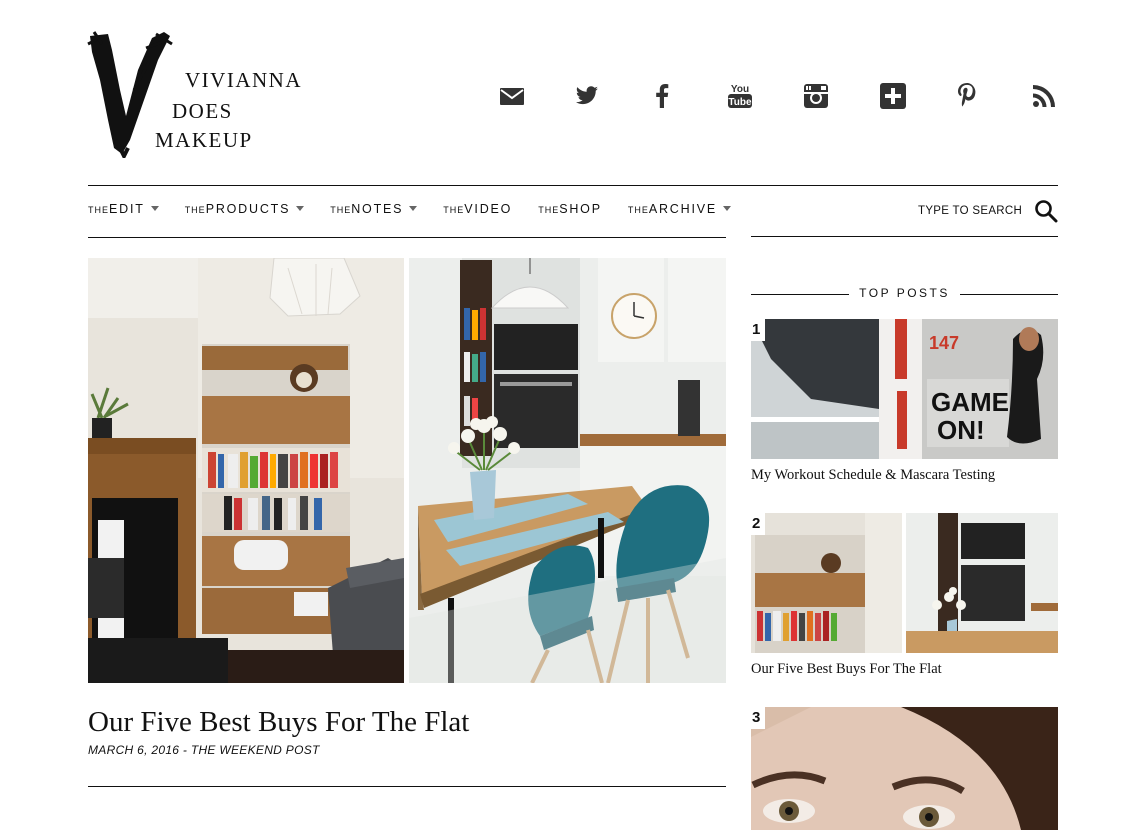 The image size is (1137, 830). Describe the element at coordinates (407, 237) in the screenshot. I see `nav-bottom-rule-left` at that location.